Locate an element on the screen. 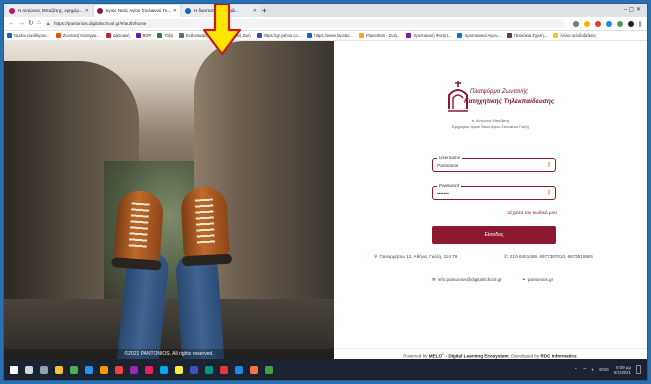 This screenshot has height=384, width=651. bookmark-item: Άλλοι σελιδοδείκτες is located at coordinates (574, 35).